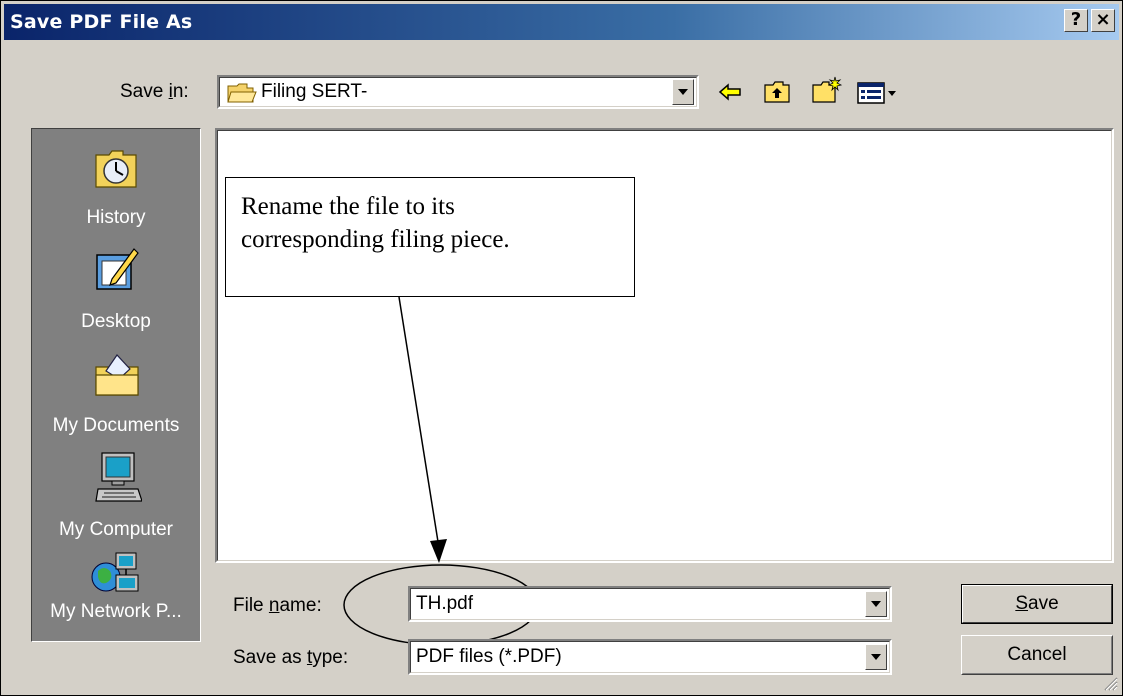  I want to click on file-name-value: TH.pdf, so click(445, 603).